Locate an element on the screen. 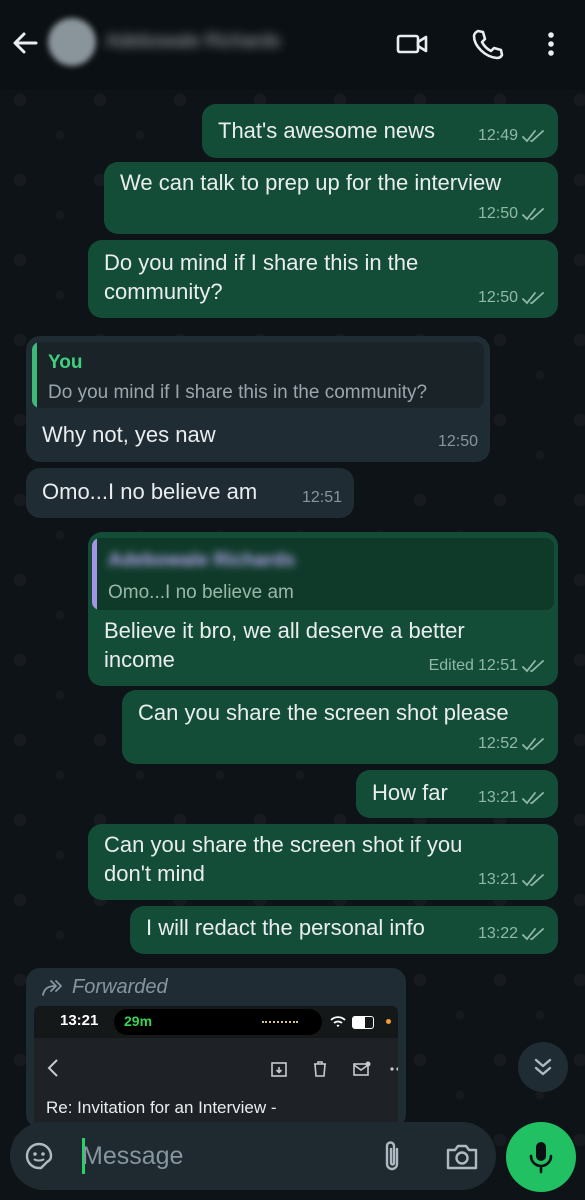 The width and height of the screenshot is (585, 1200). quote-author: Adebowale Richards is located at coordinates (201, 560).